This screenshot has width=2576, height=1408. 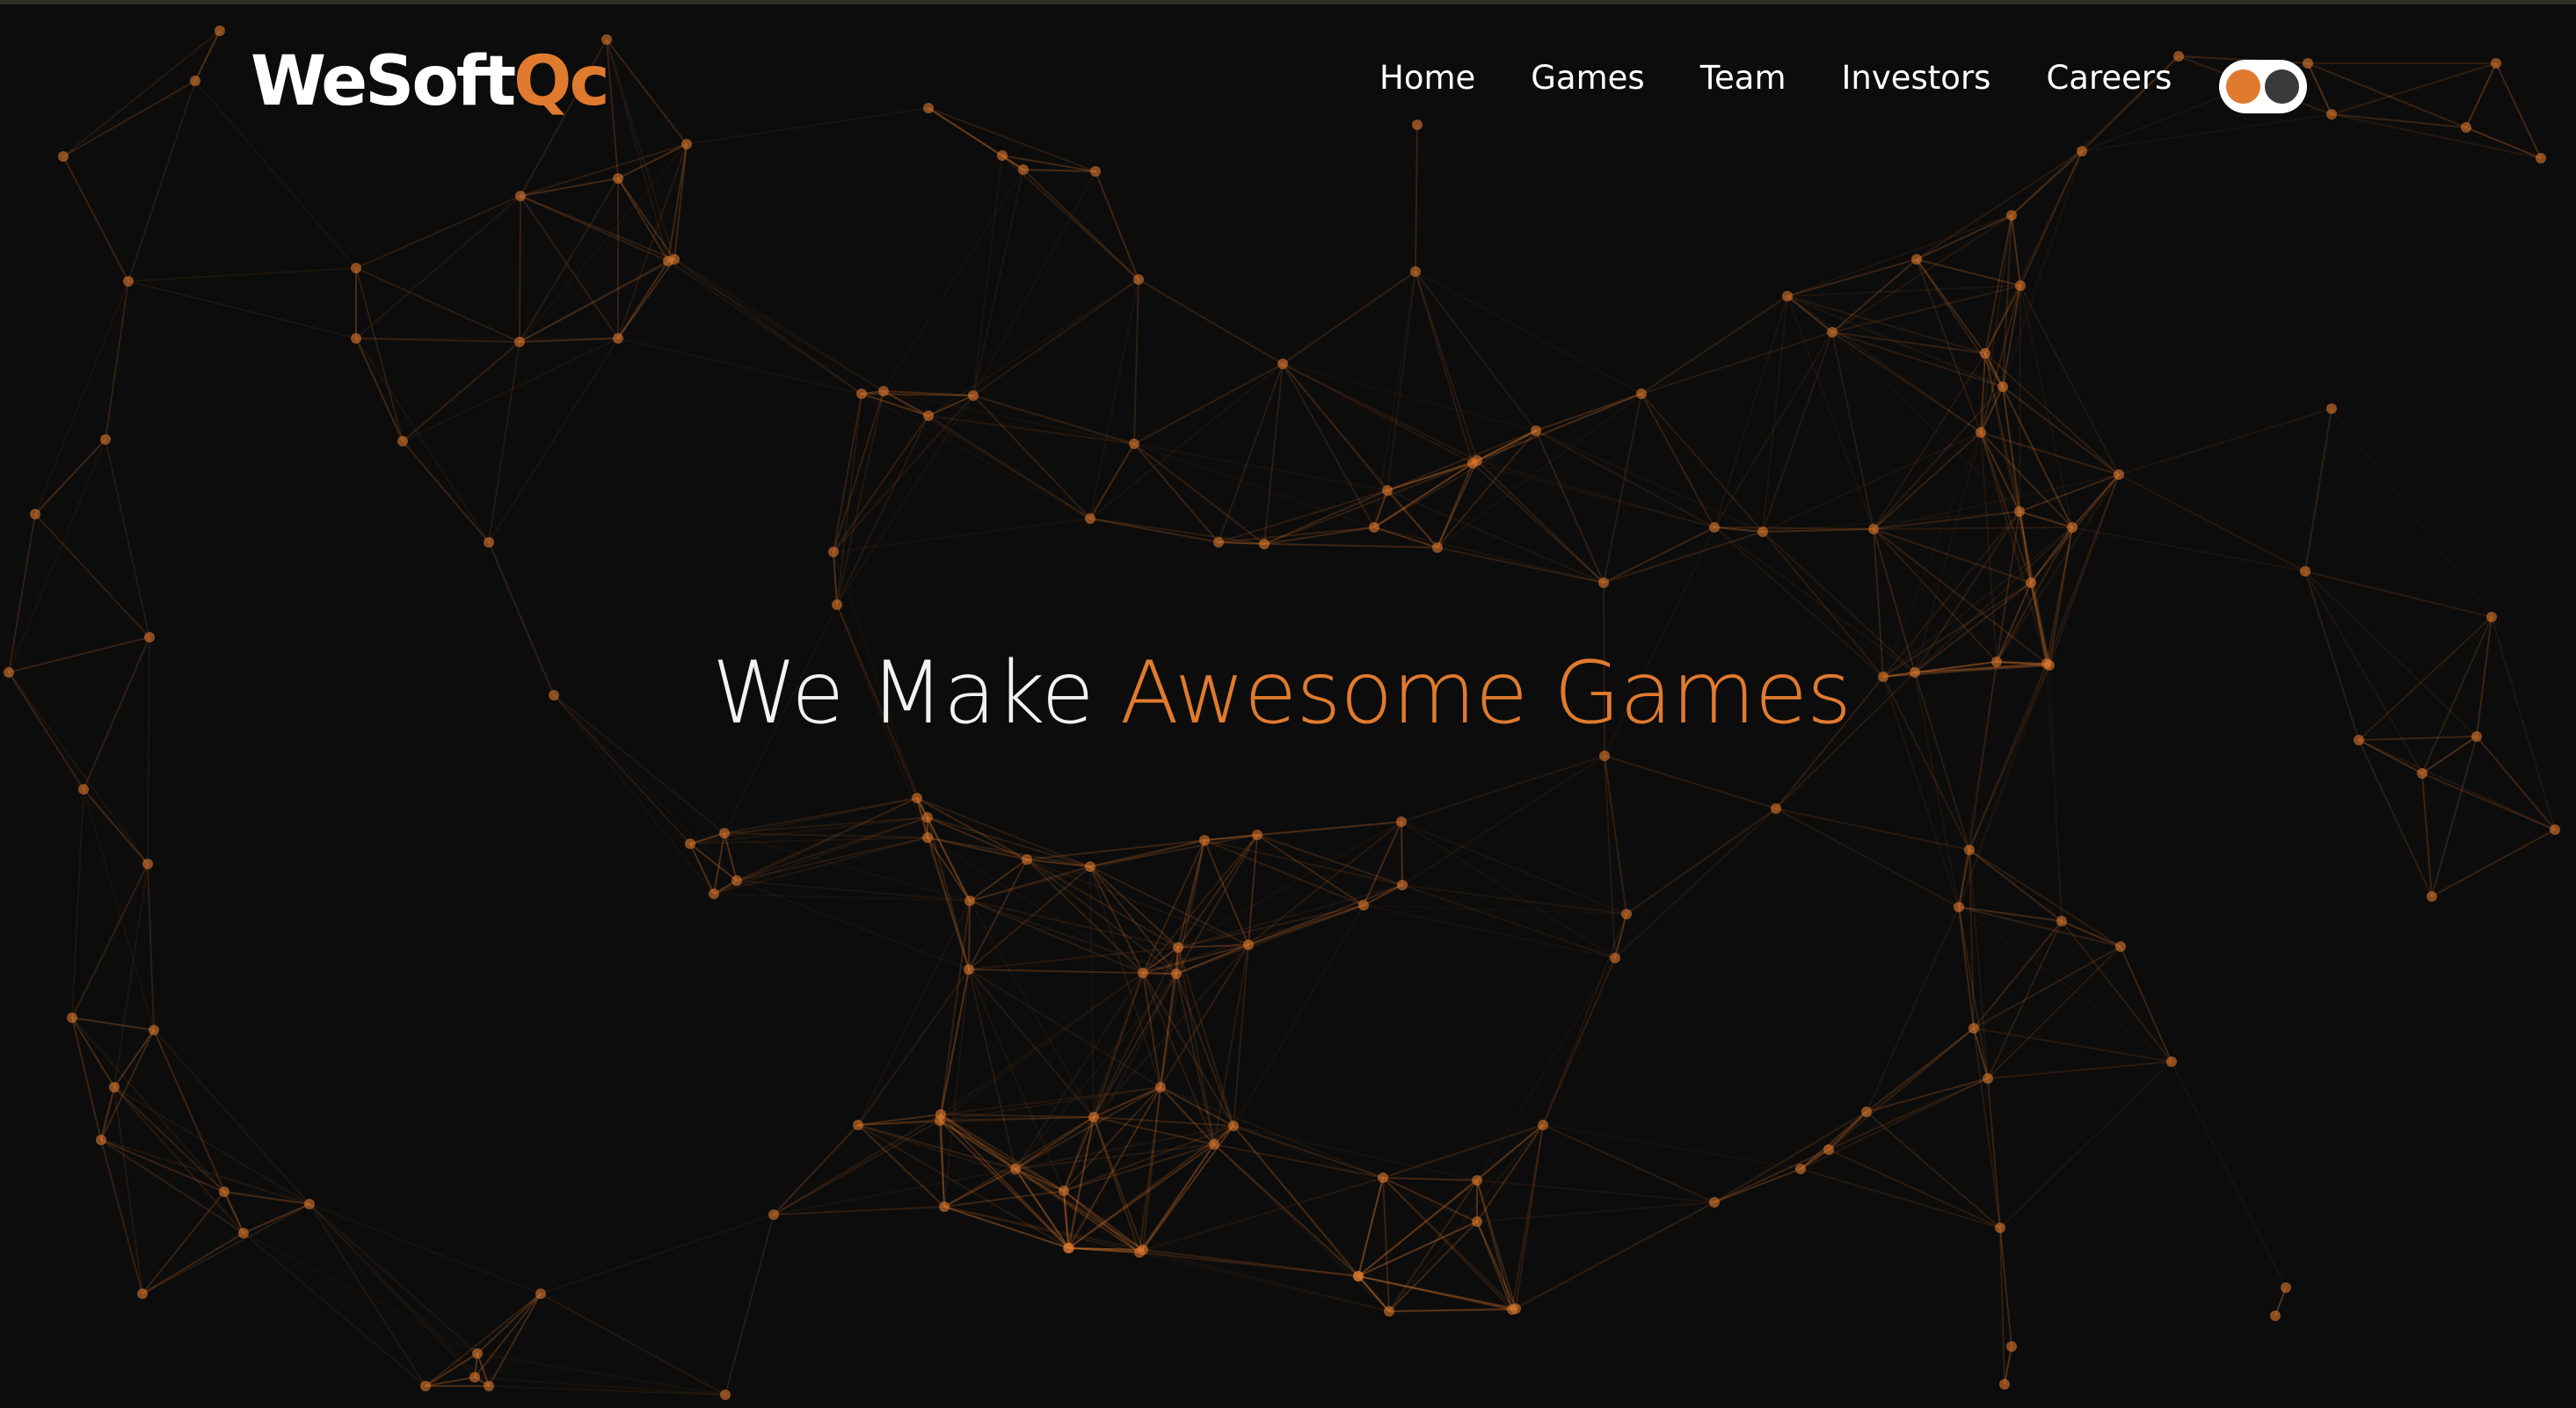 I want to click on hero-title-part1: We Make, so click(x=915, y=693).